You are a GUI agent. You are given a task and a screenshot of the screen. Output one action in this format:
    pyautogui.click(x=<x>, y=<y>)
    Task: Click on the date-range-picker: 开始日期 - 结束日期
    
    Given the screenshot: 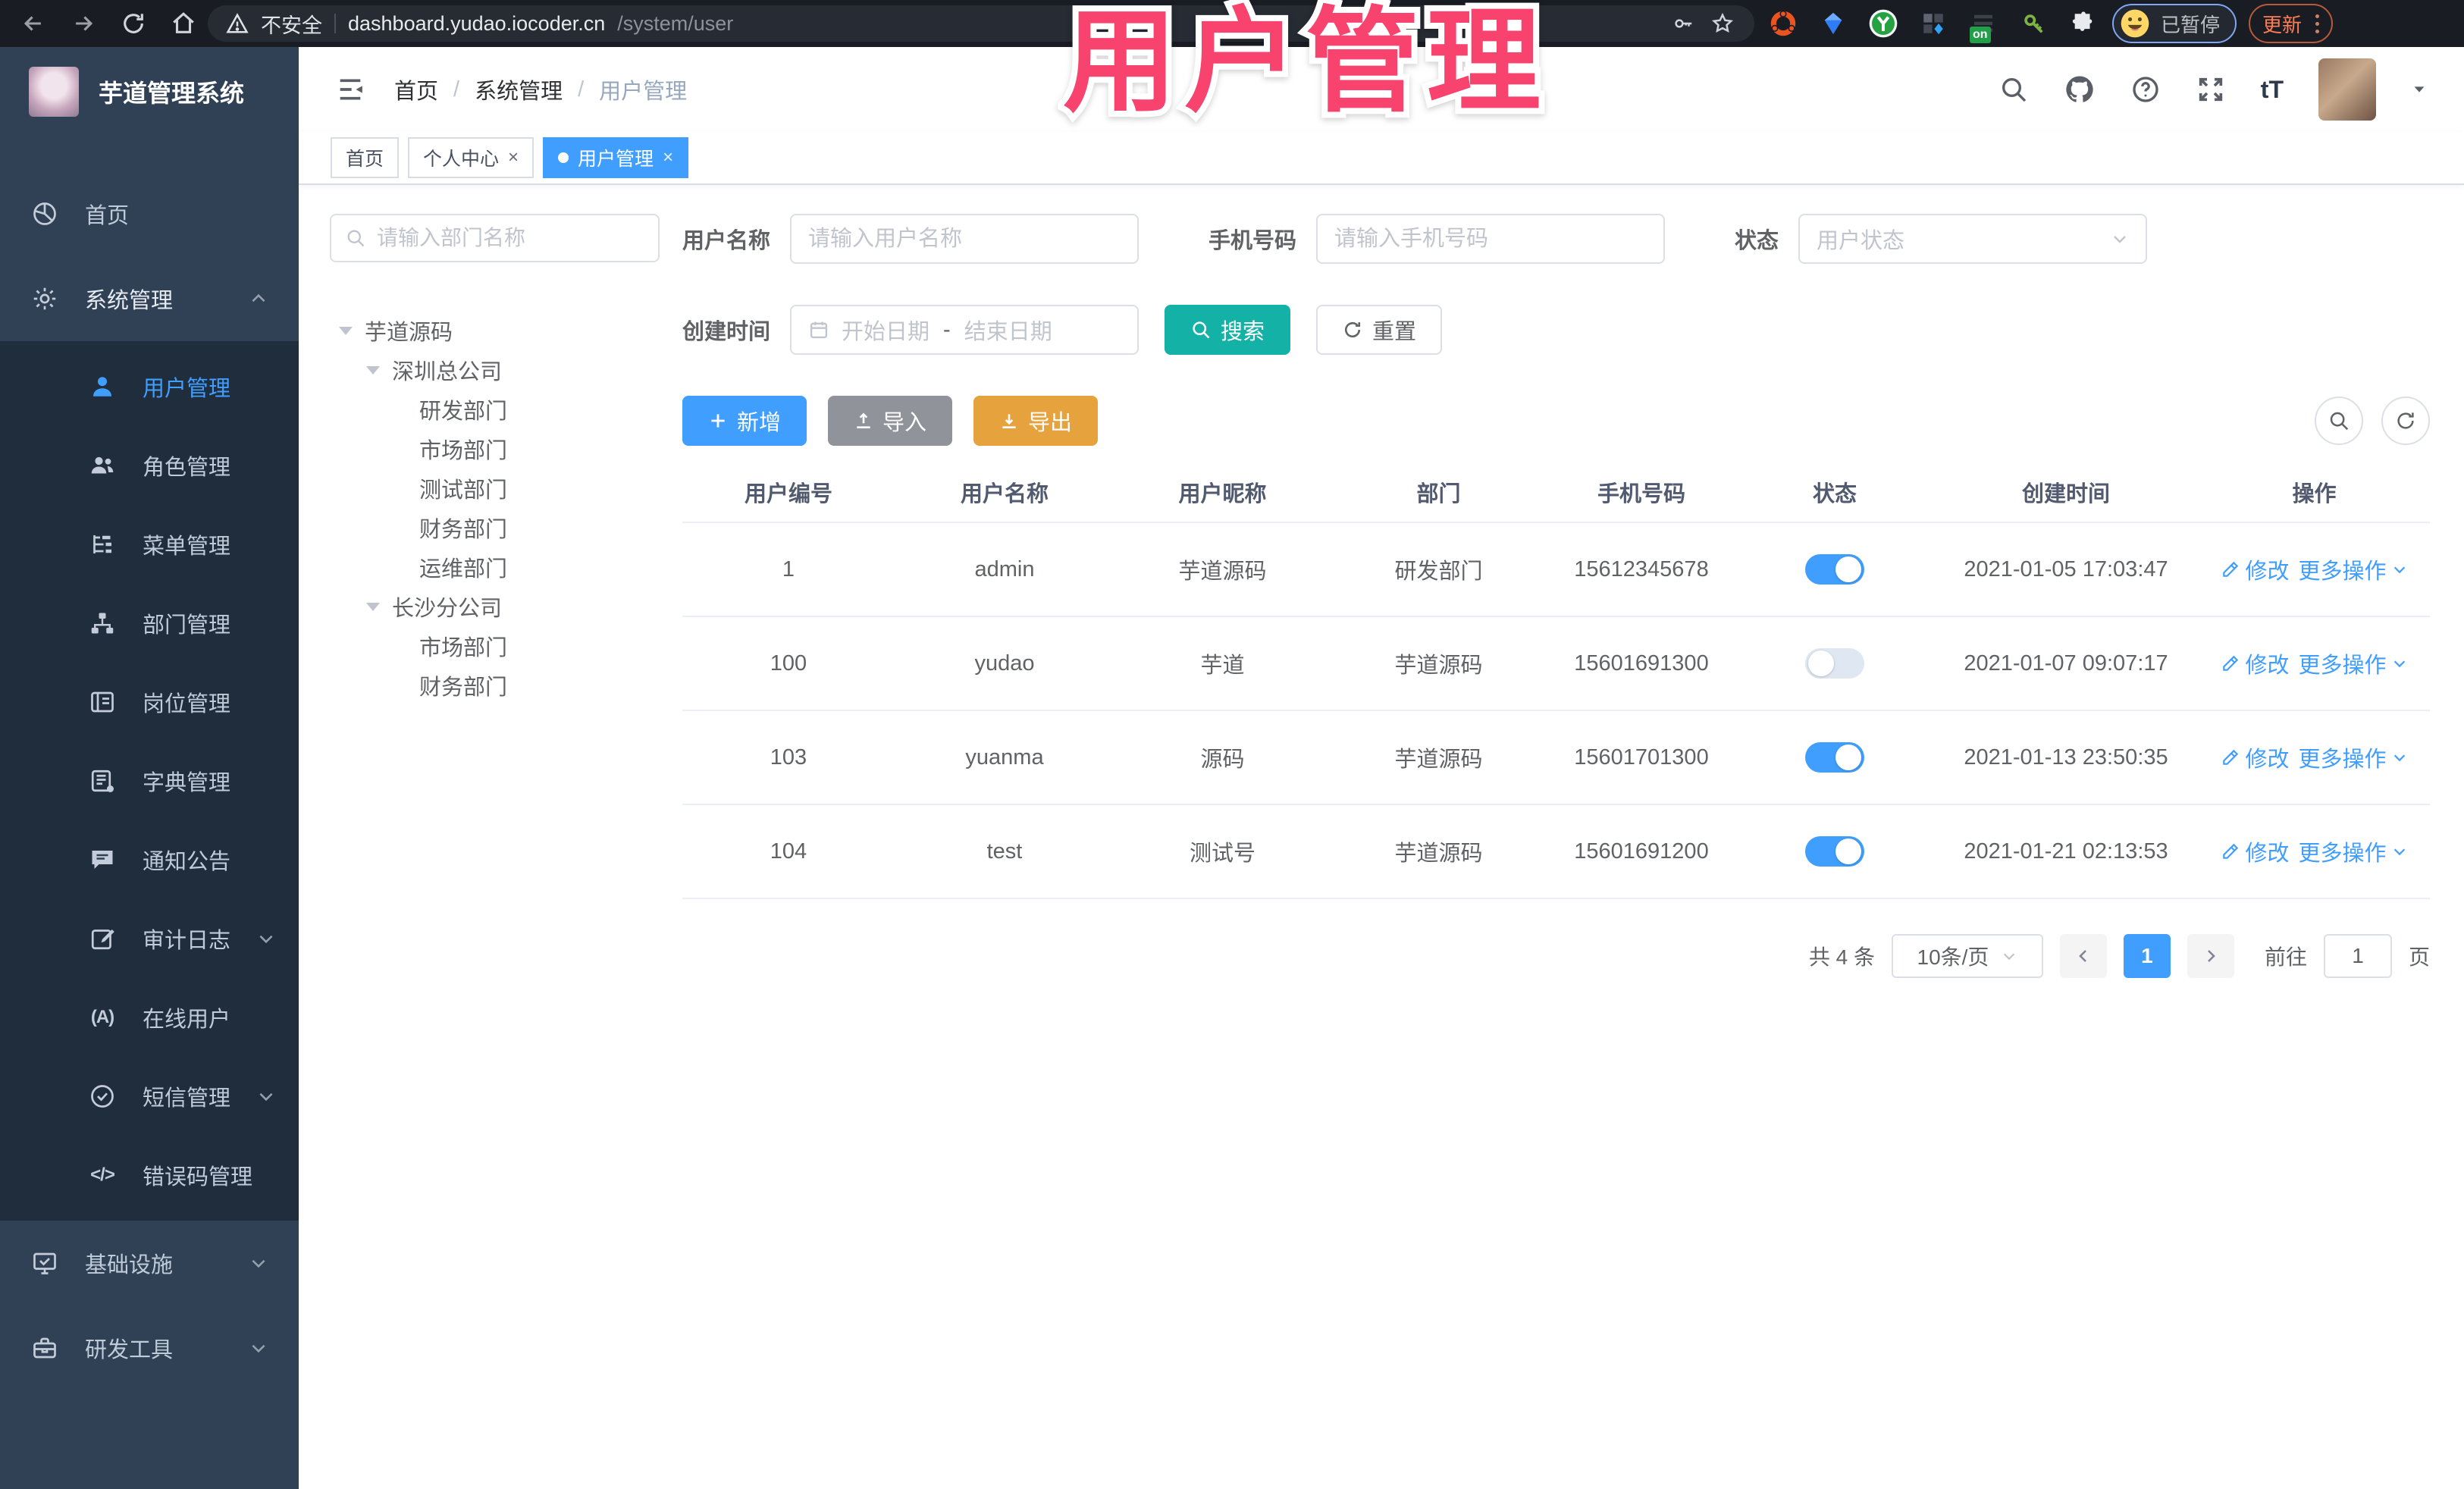 What is the action you would take?
    pyautogui.click(x=965, y=330)
    